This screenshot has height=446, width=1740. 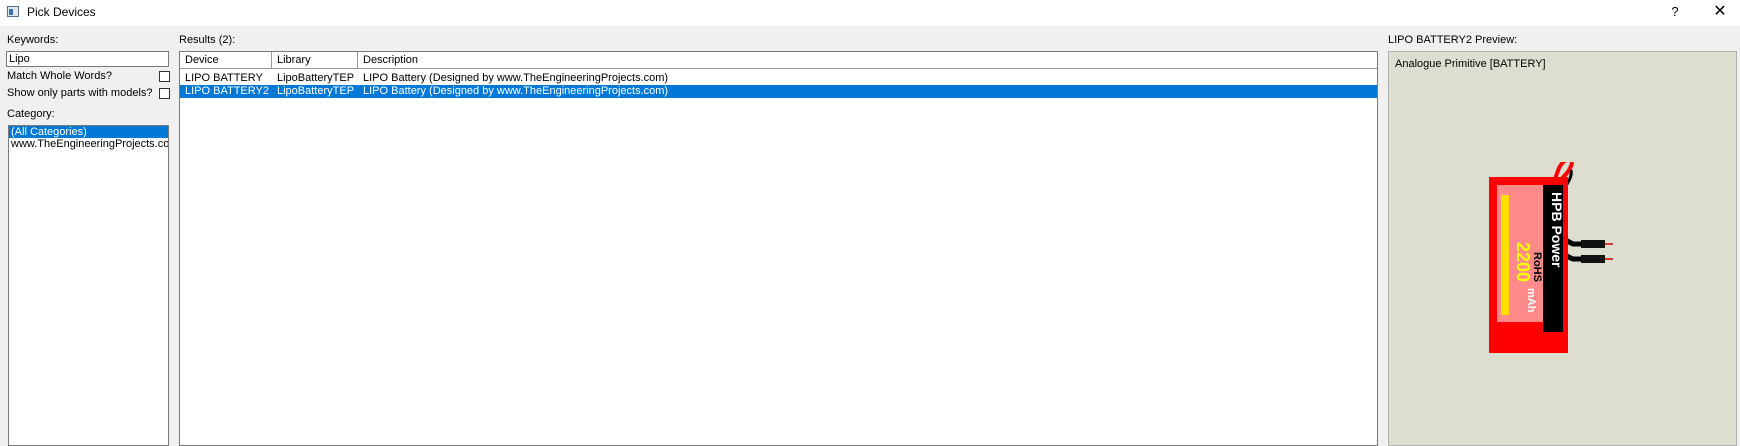 I want to click on category-label: Category:, so click(x=31, y=114).